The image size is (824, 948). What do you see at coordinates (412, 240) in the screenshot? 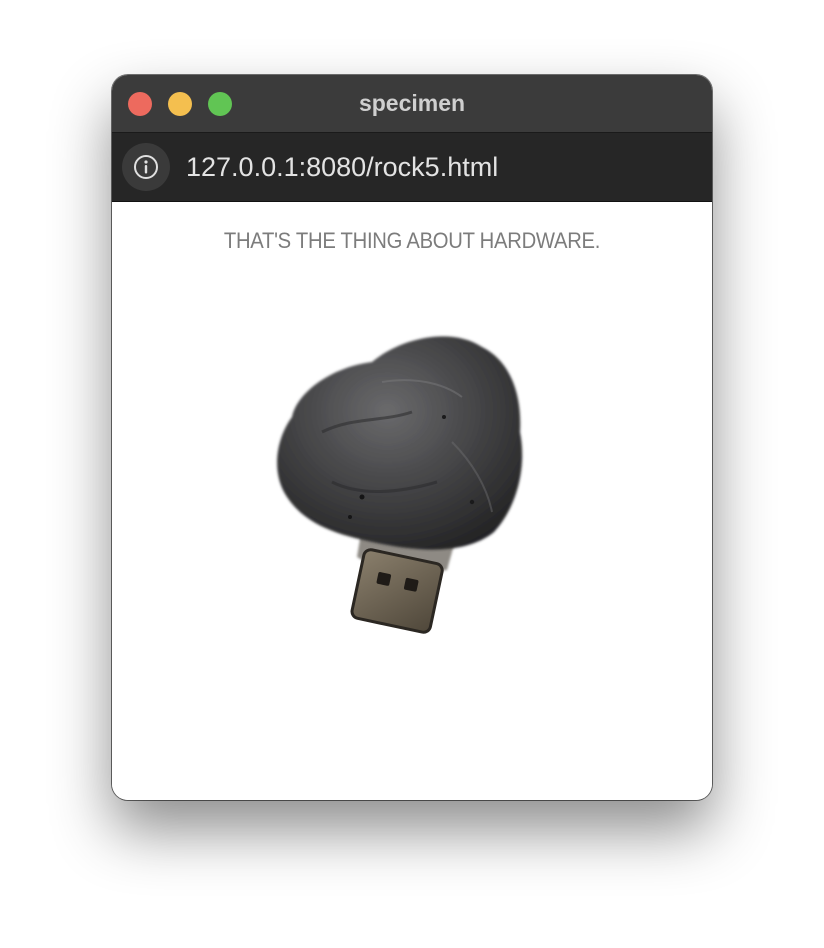
I see `page-caption: THAT'S THE THING ABOUT HARDWARE.` at bounding box center [412, 240].